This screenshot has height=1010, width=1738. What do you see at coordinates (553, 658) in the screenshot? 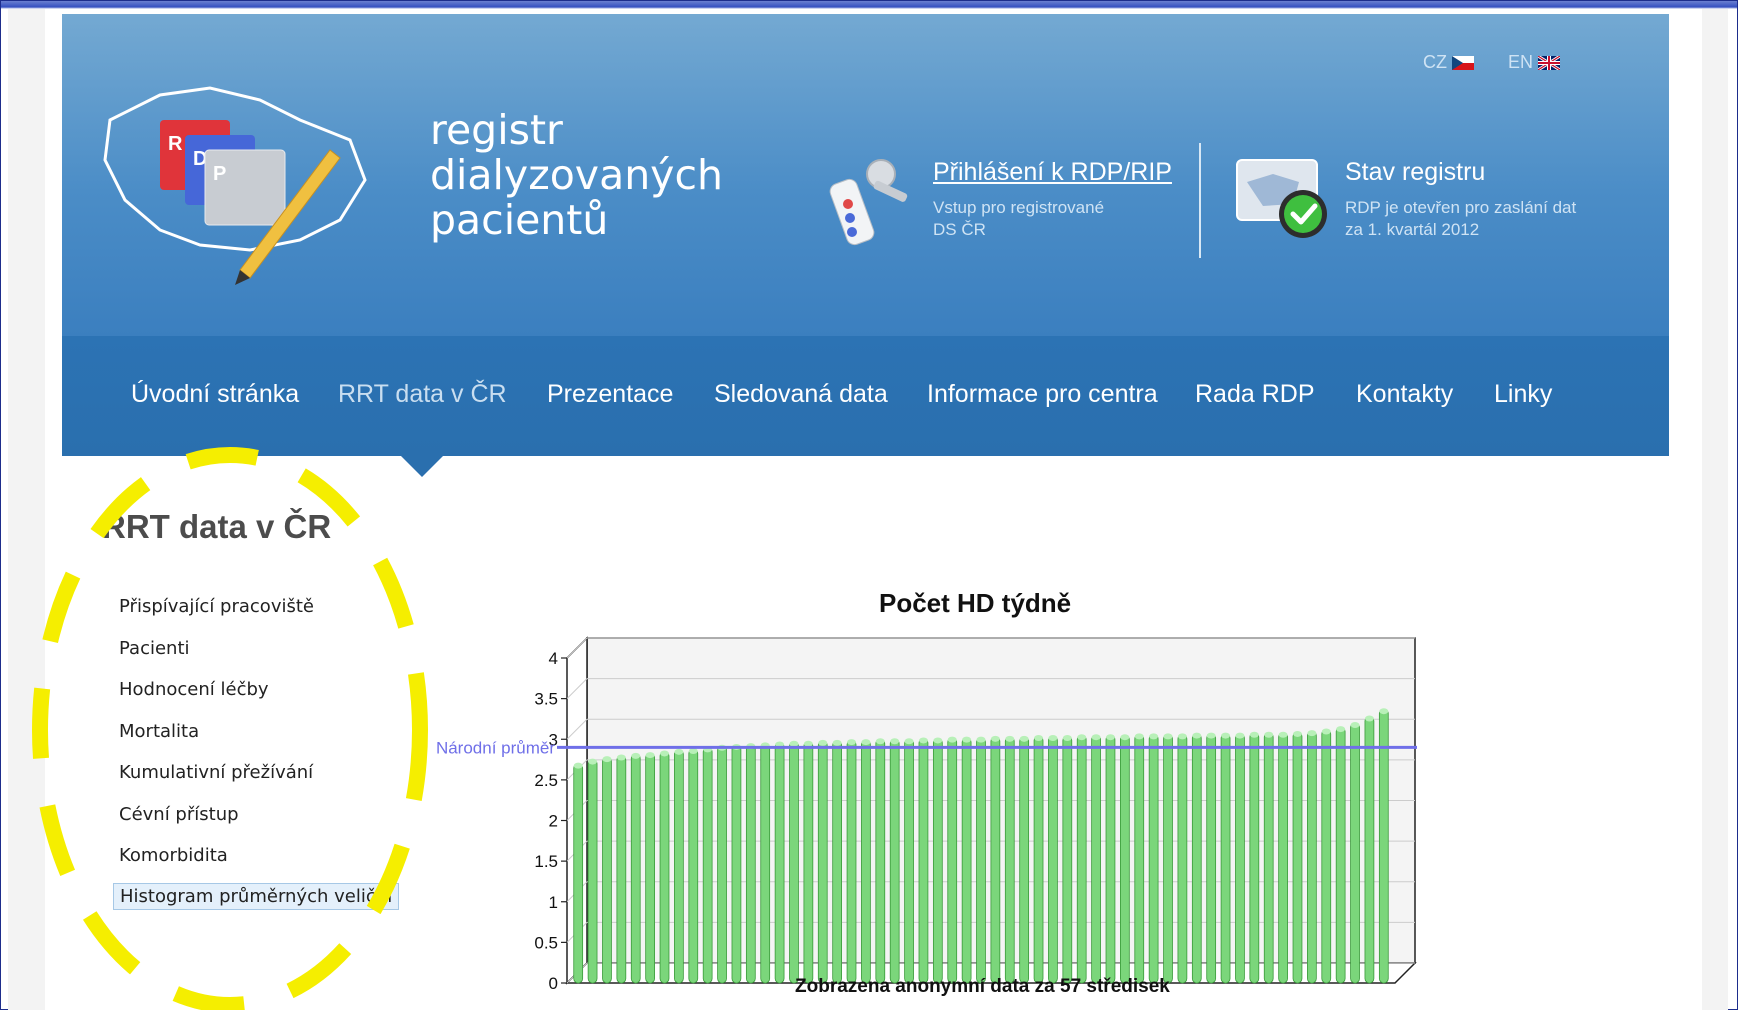
I see `y-tick-label: 4` at bounding box center [553, 658].